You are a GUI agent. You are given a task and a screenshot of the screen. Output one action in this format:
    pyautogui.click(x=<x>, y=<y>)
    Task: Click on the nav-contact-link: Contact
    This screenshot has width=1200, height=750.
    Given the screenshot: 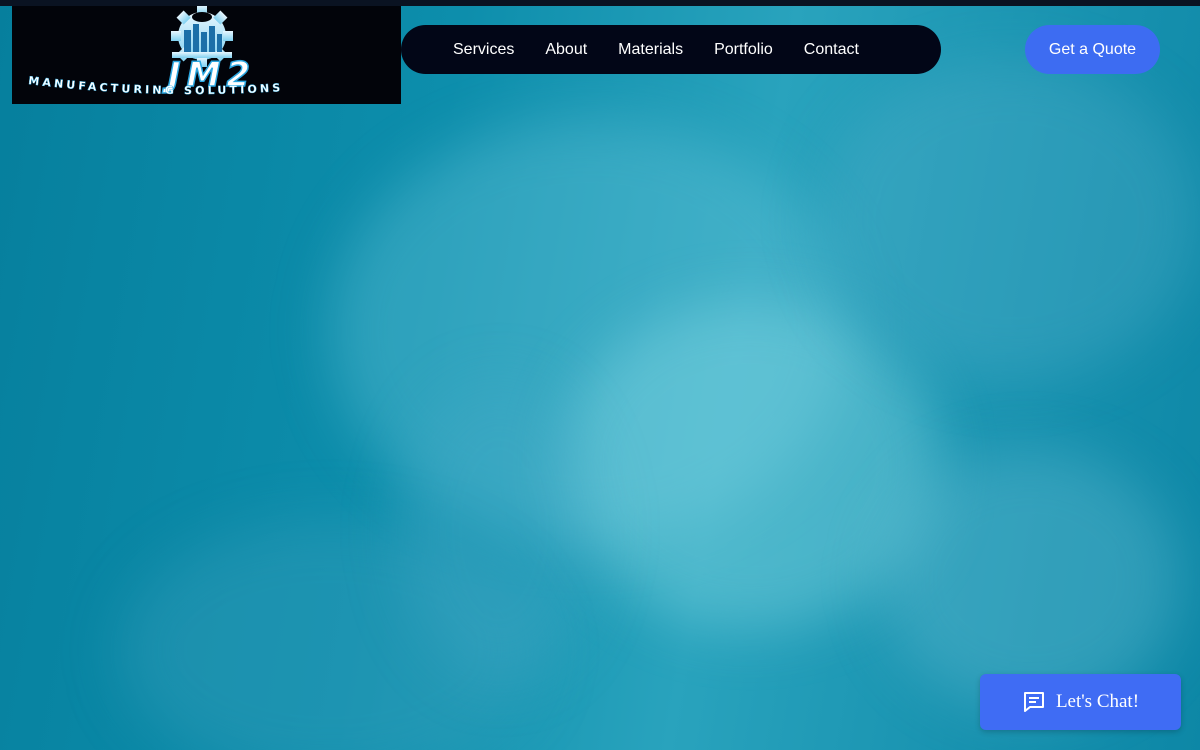 What is the action you would take?
    pyautogui.click(x=831, y=50)
    